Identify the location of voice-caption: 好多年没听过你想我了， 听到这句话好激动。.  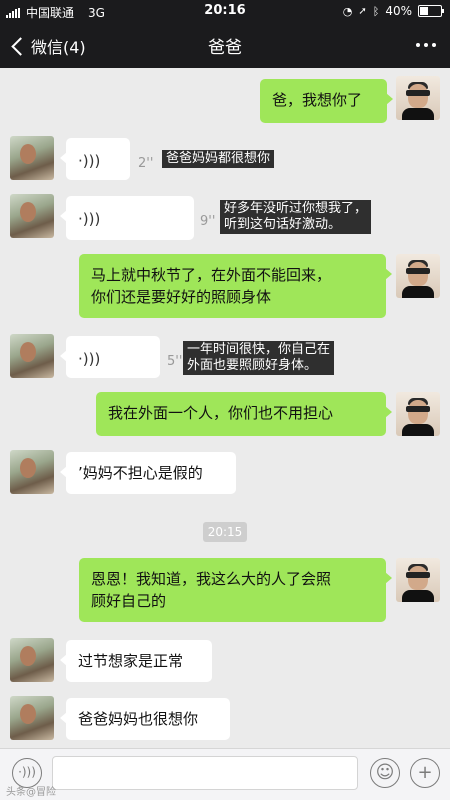
(296, 217).